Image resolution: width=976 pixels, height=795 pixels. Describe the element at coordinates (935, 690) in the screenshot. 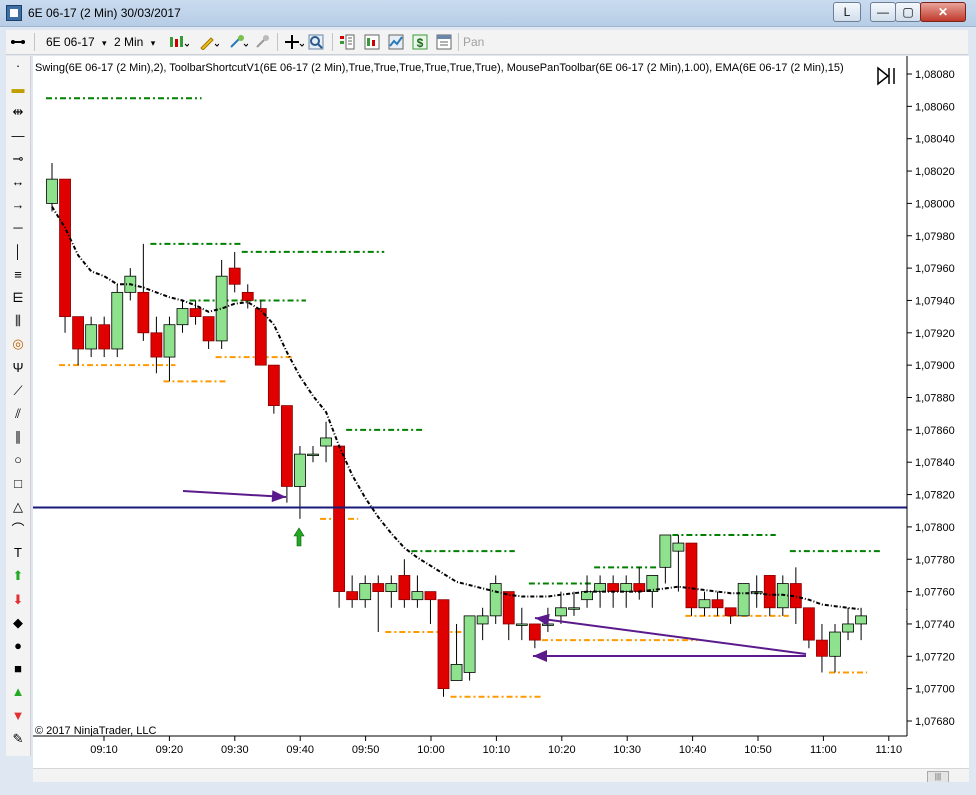

I see `y-tick-label: 1,07700` at that location.